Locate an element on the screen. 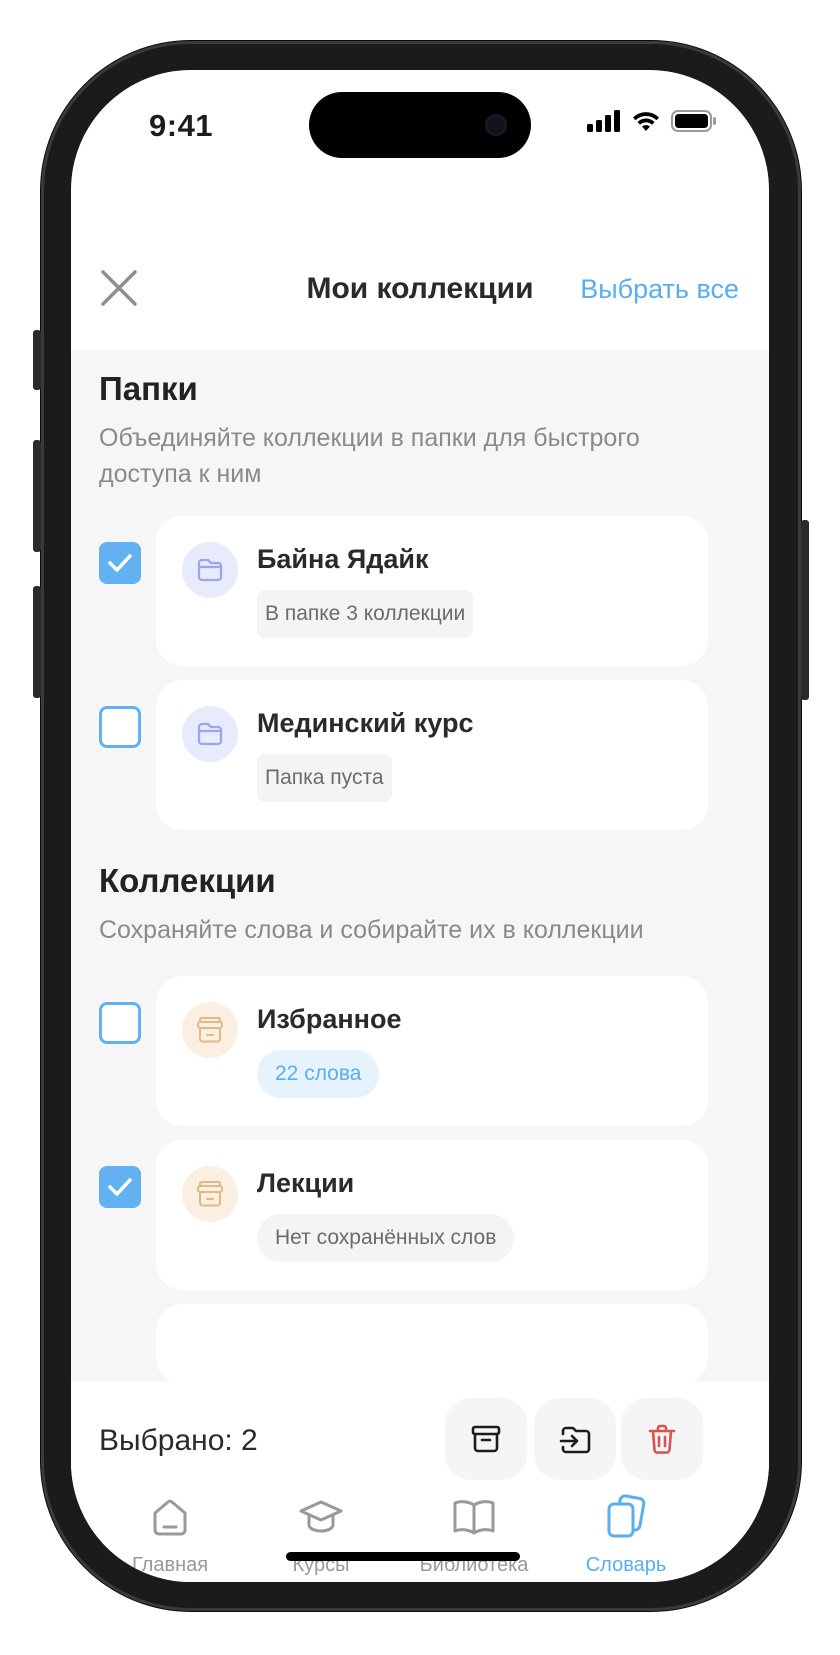 This screenshot has height=1655, width=840. volume-up-button is located at coordinates (37, 496).